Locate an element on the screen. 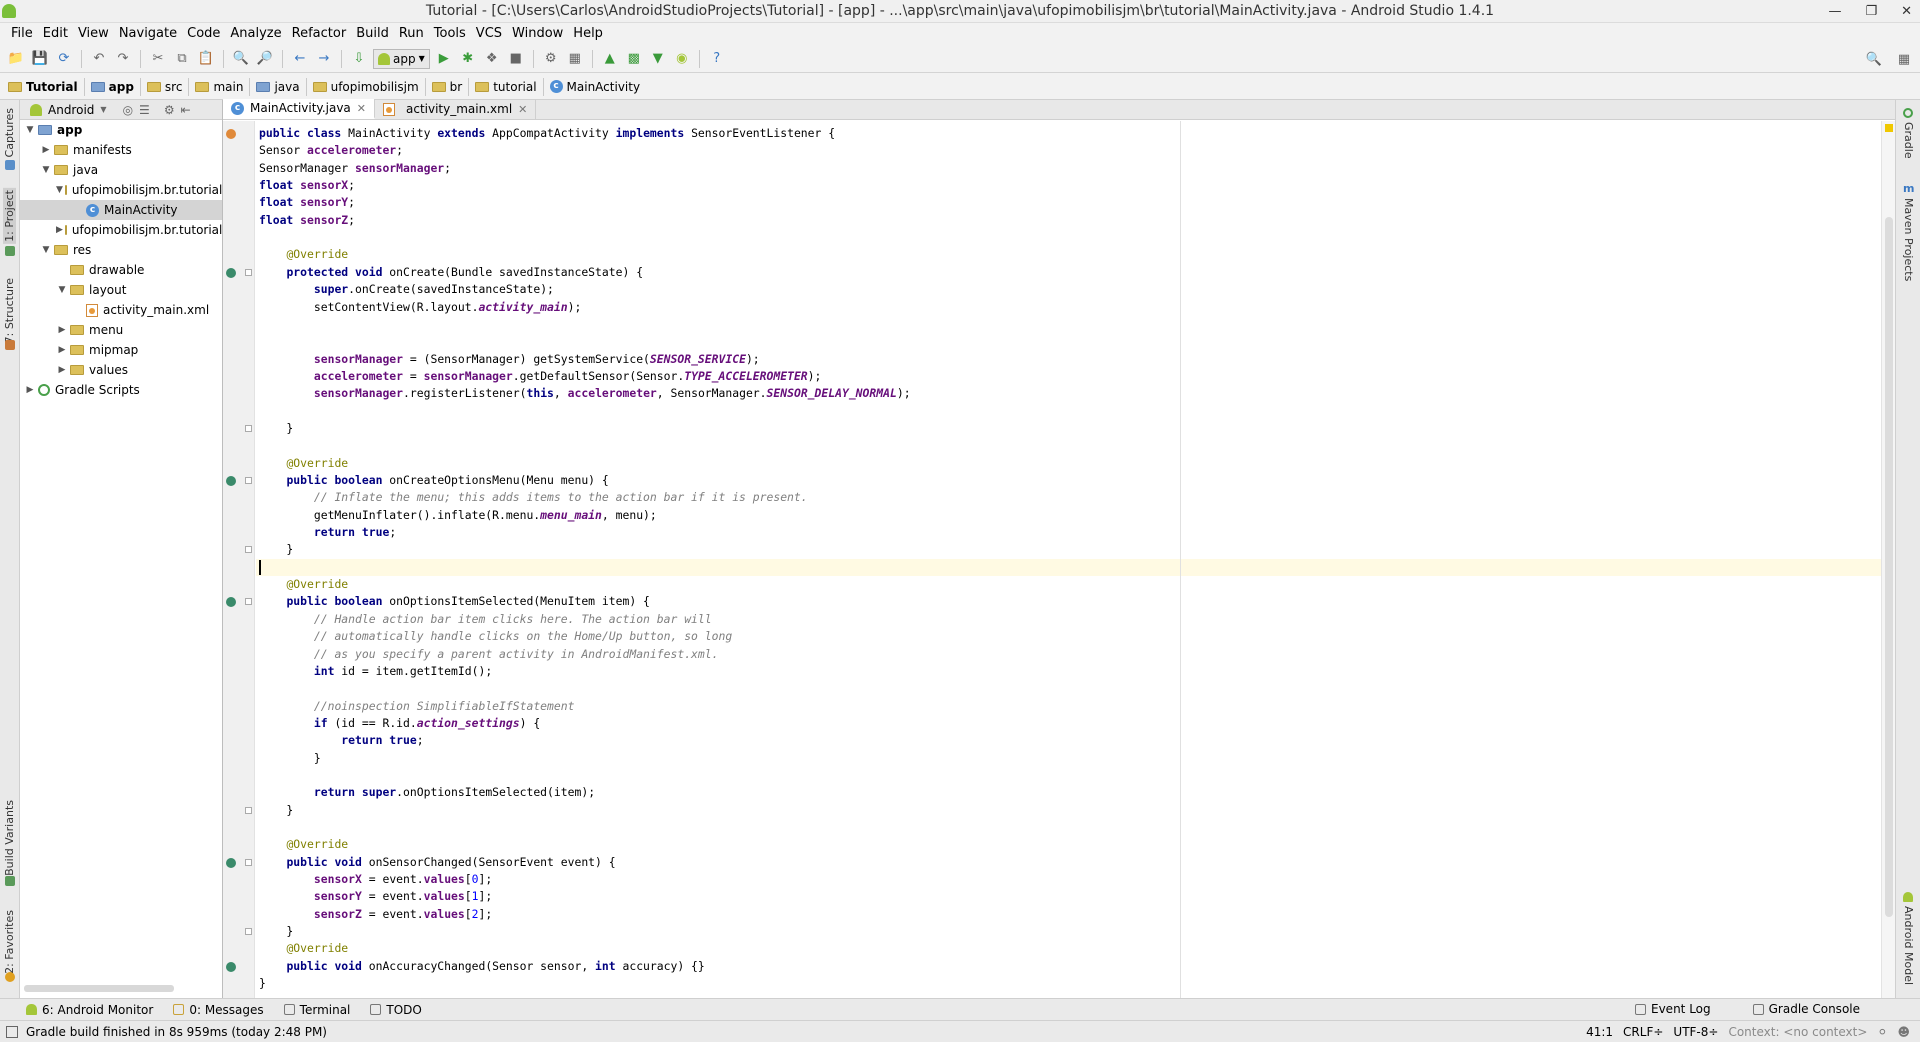 The image size is (1920, 1042). run-configuration-select: app ▼ is located at coordinates (401, 58).